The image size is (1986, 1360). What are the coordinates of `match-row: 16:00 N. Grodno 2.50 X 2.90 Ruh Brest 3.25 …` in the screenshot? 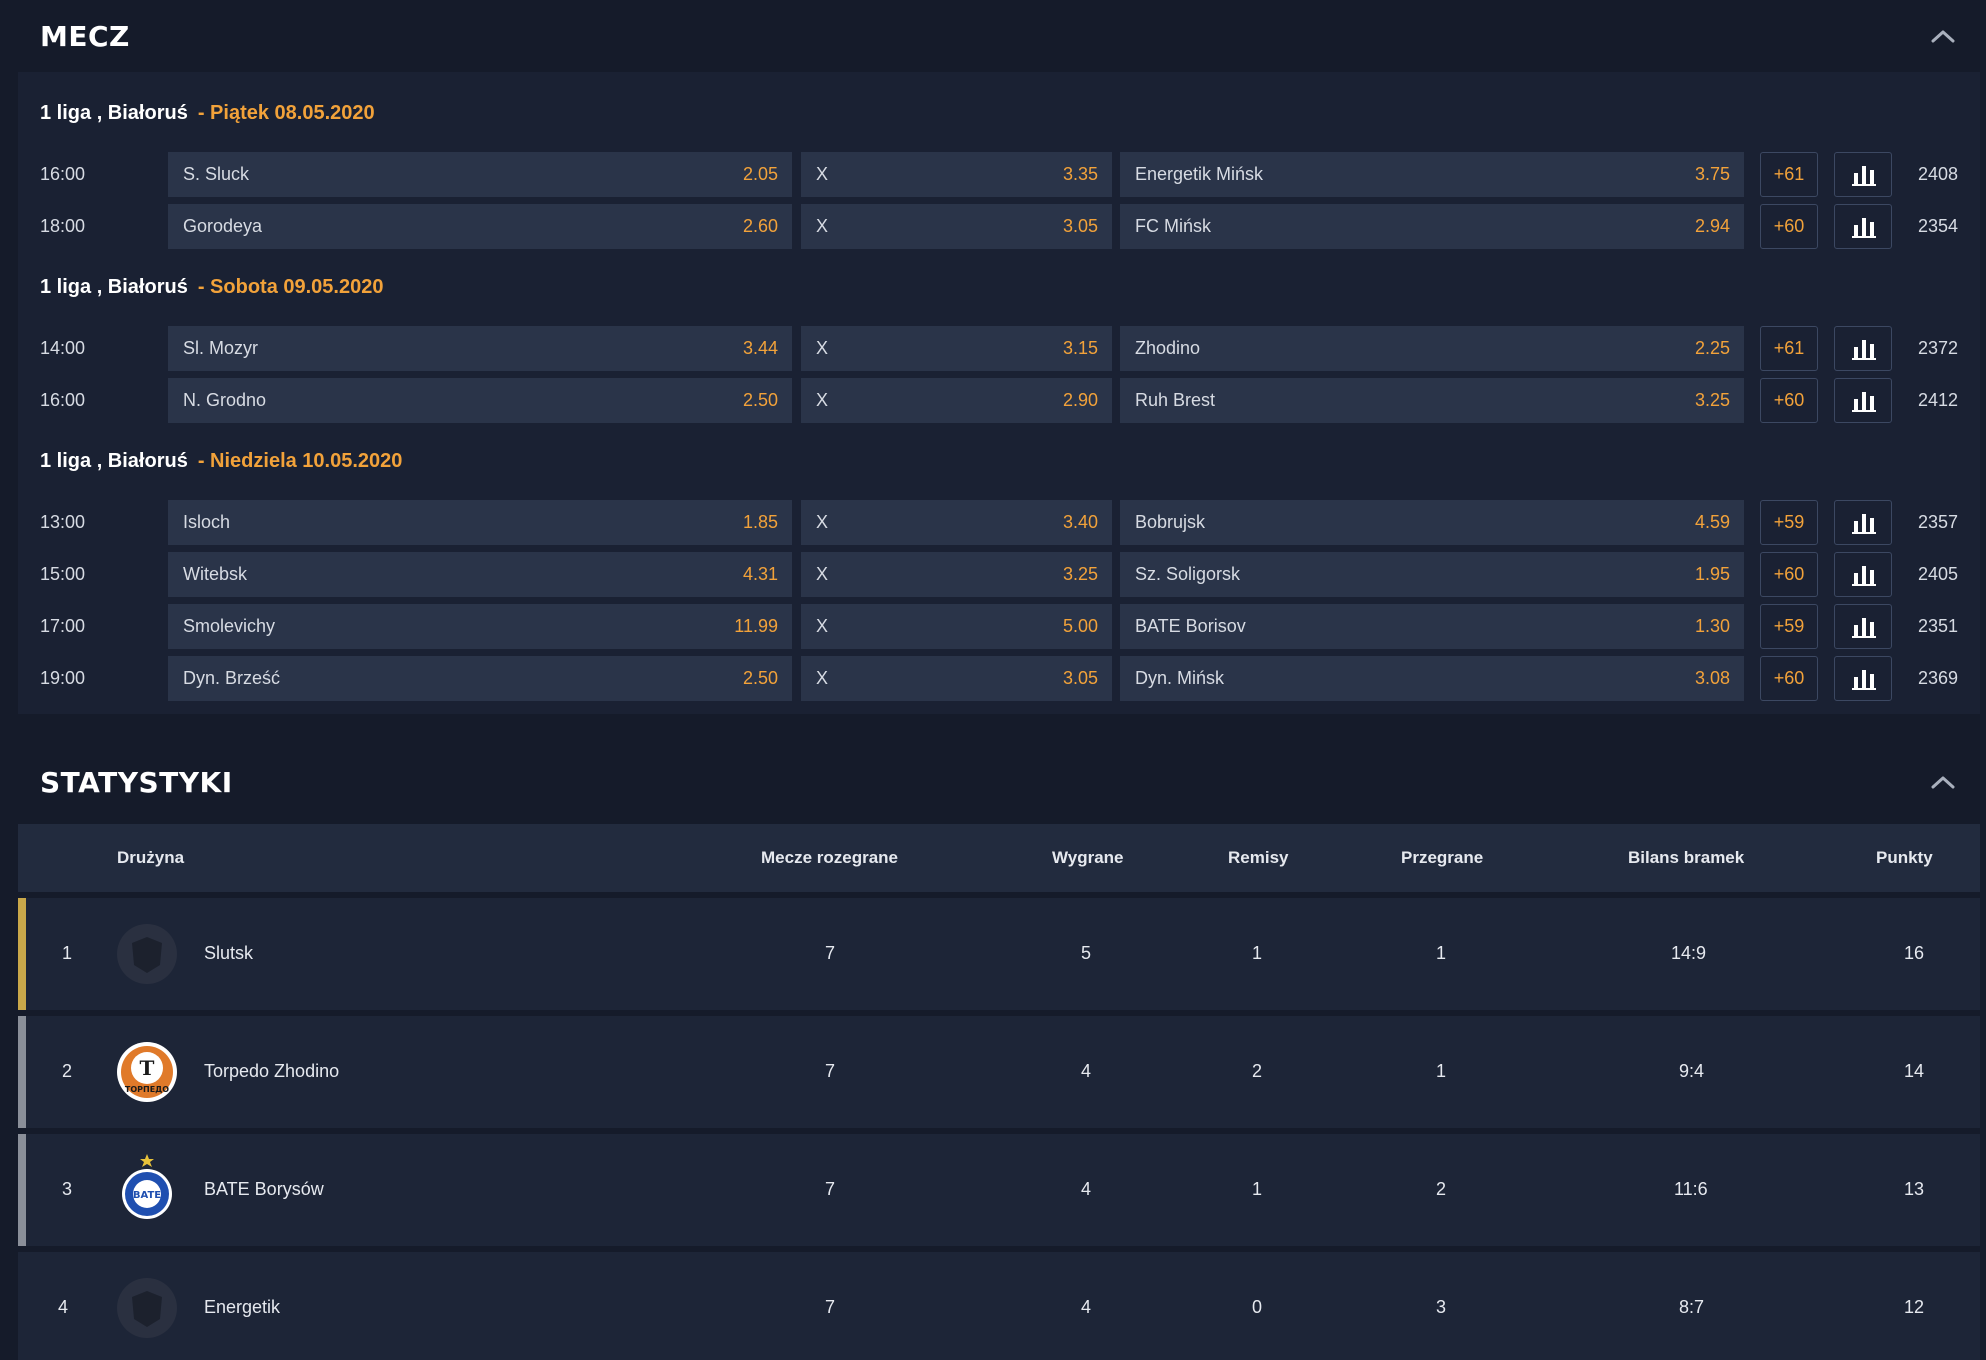 It's located at (999, 400).